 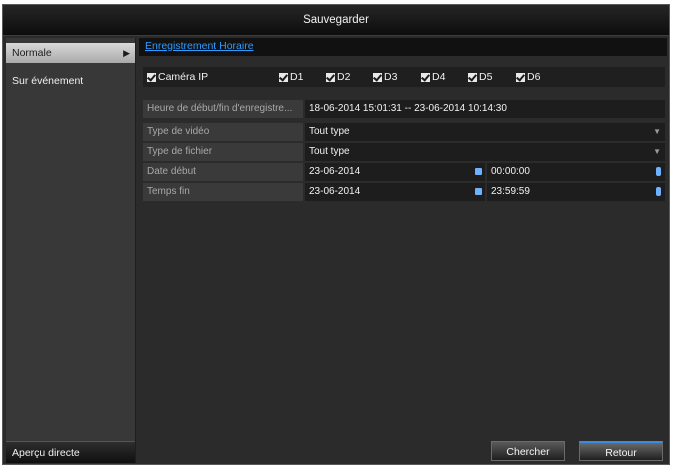 I want to click on end-time-input: 23:59:59, so click(x=576, y=192).